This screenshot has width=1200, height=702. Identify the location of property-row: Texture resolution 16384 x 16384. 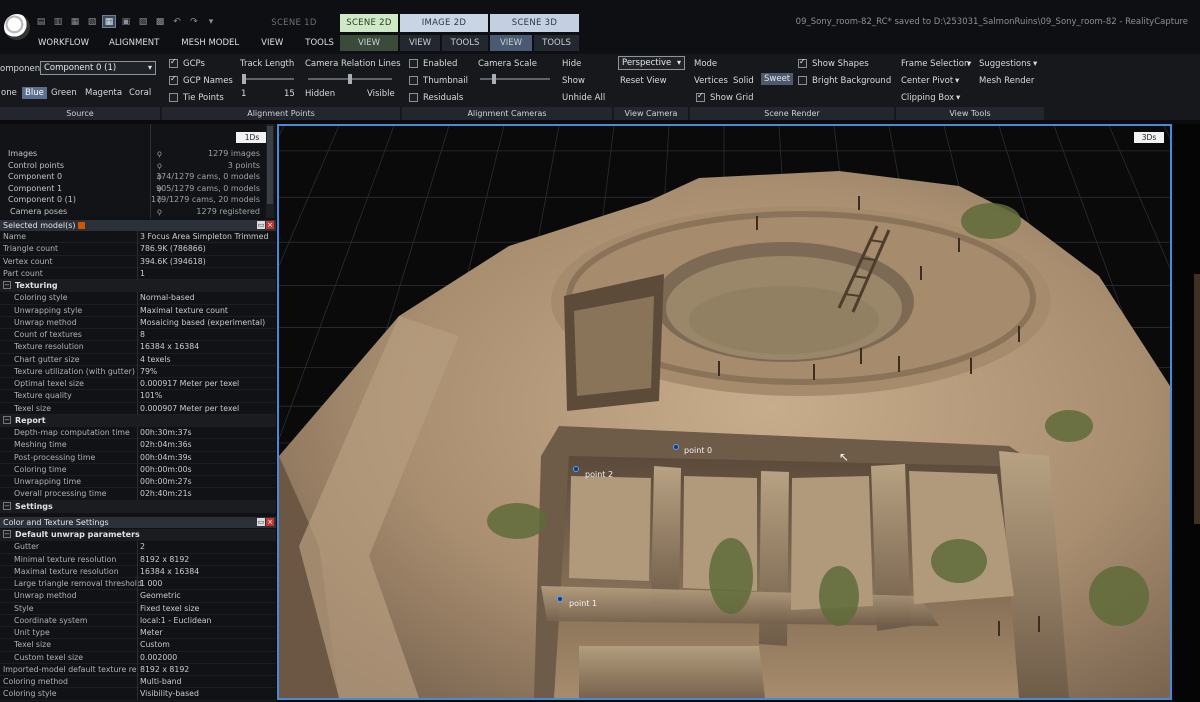
(138, 347).